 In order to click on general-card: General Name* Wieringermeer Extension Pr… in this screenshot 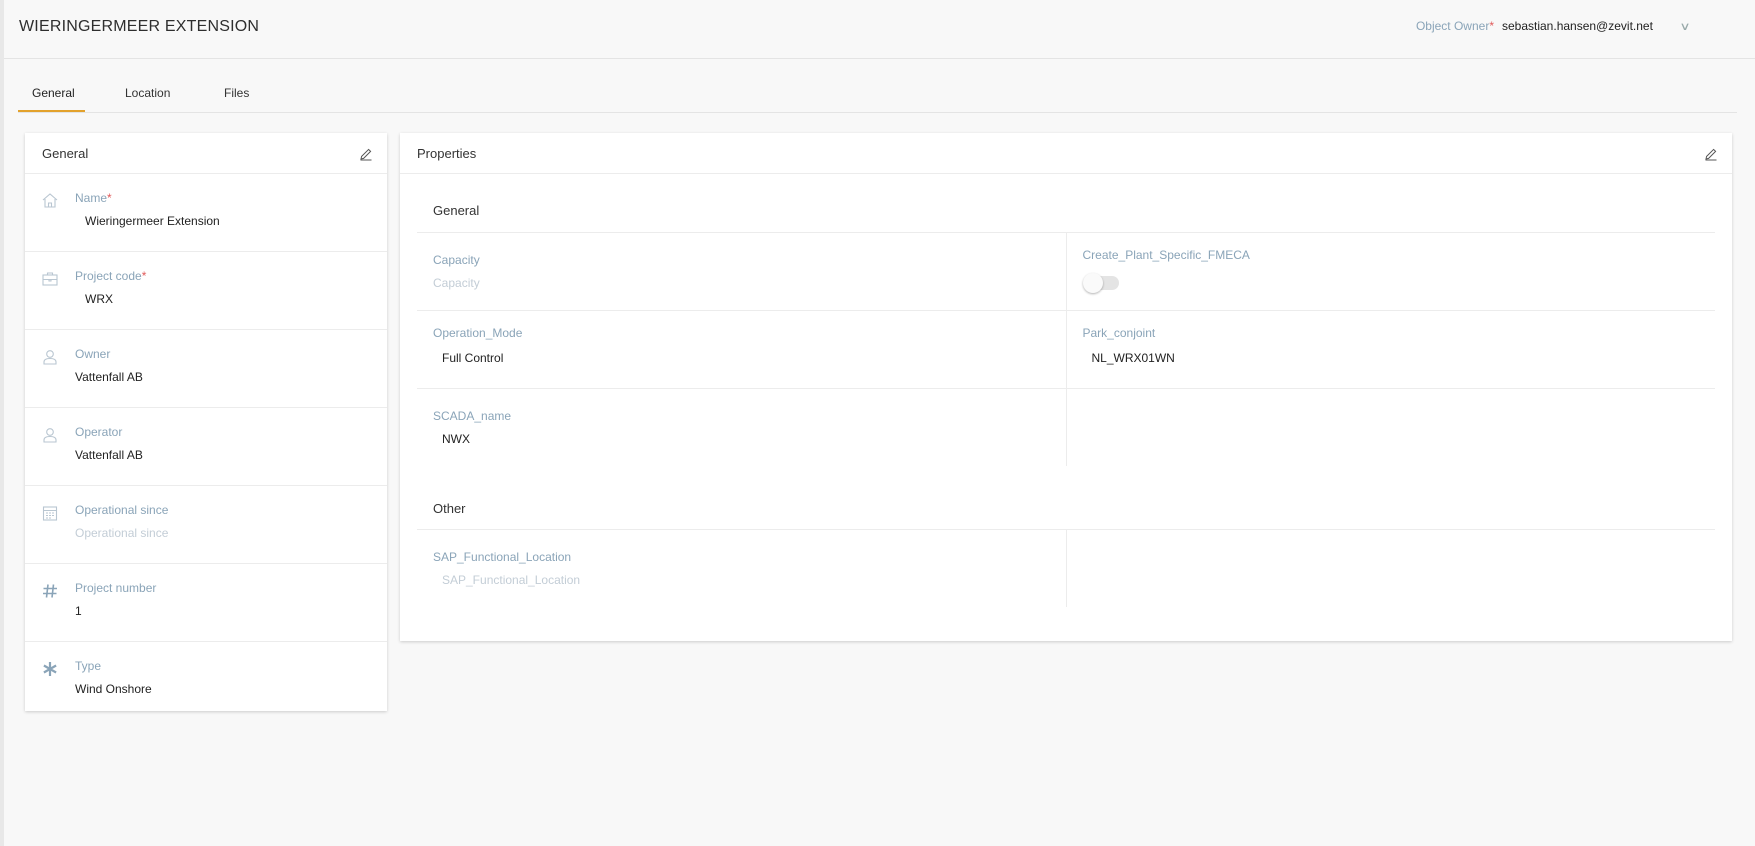, I will do `click(206, 422)`.